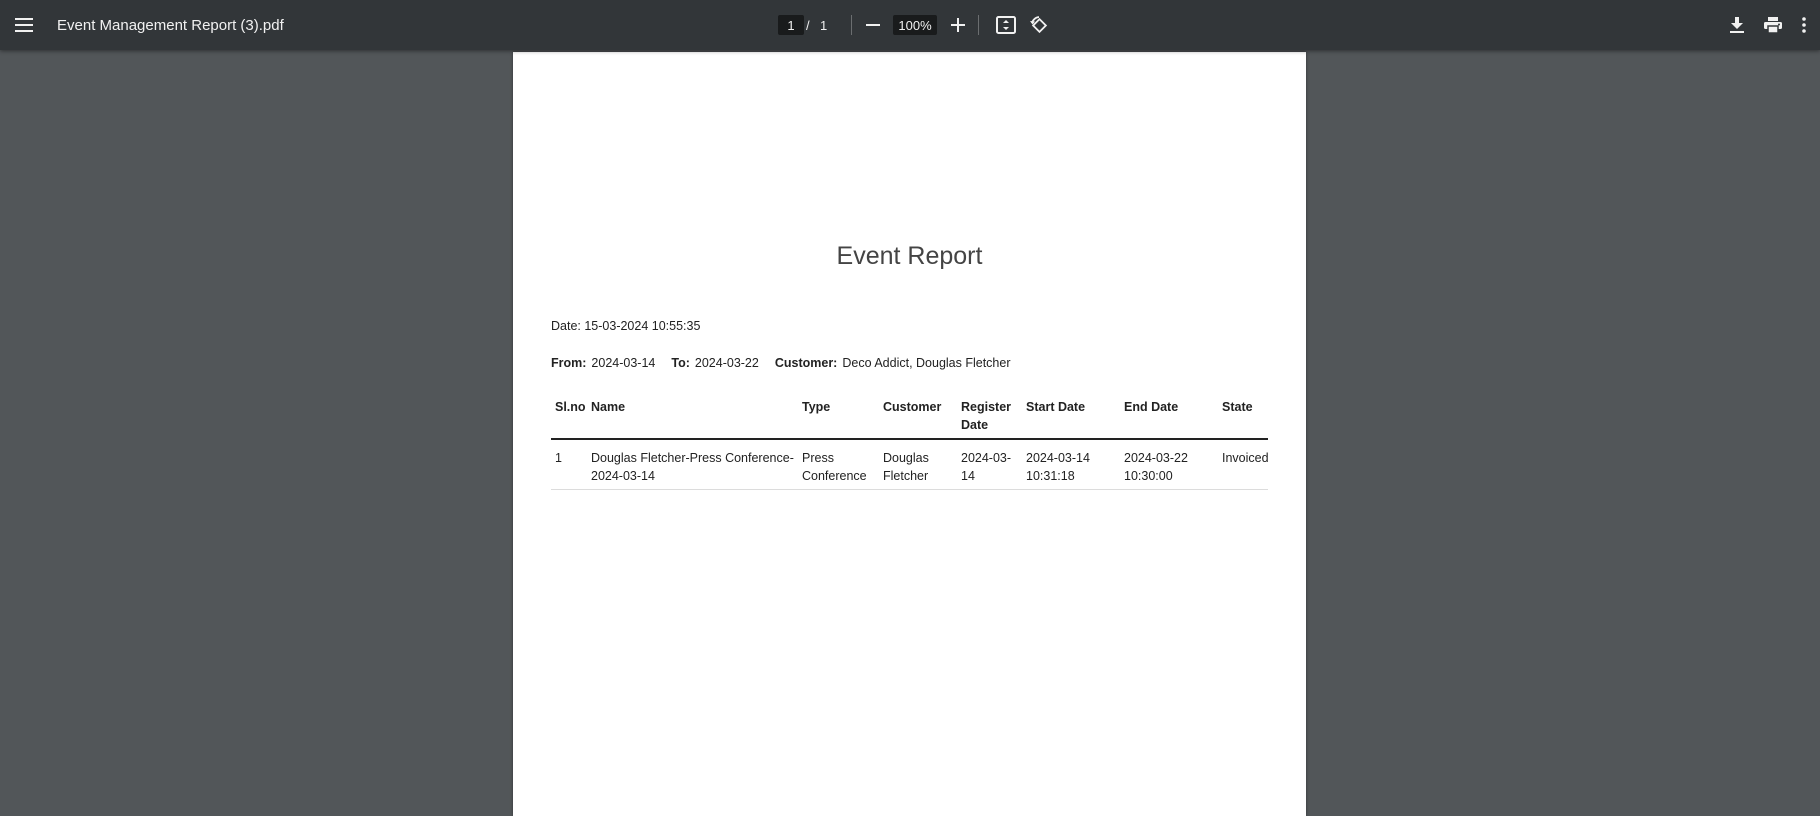 This screenshot has height=816, width=1820. What do you see at coordinates (726, 363) in the screenshot?
I see `to-value: 2024-03-22` at bounding box center [726, 363].